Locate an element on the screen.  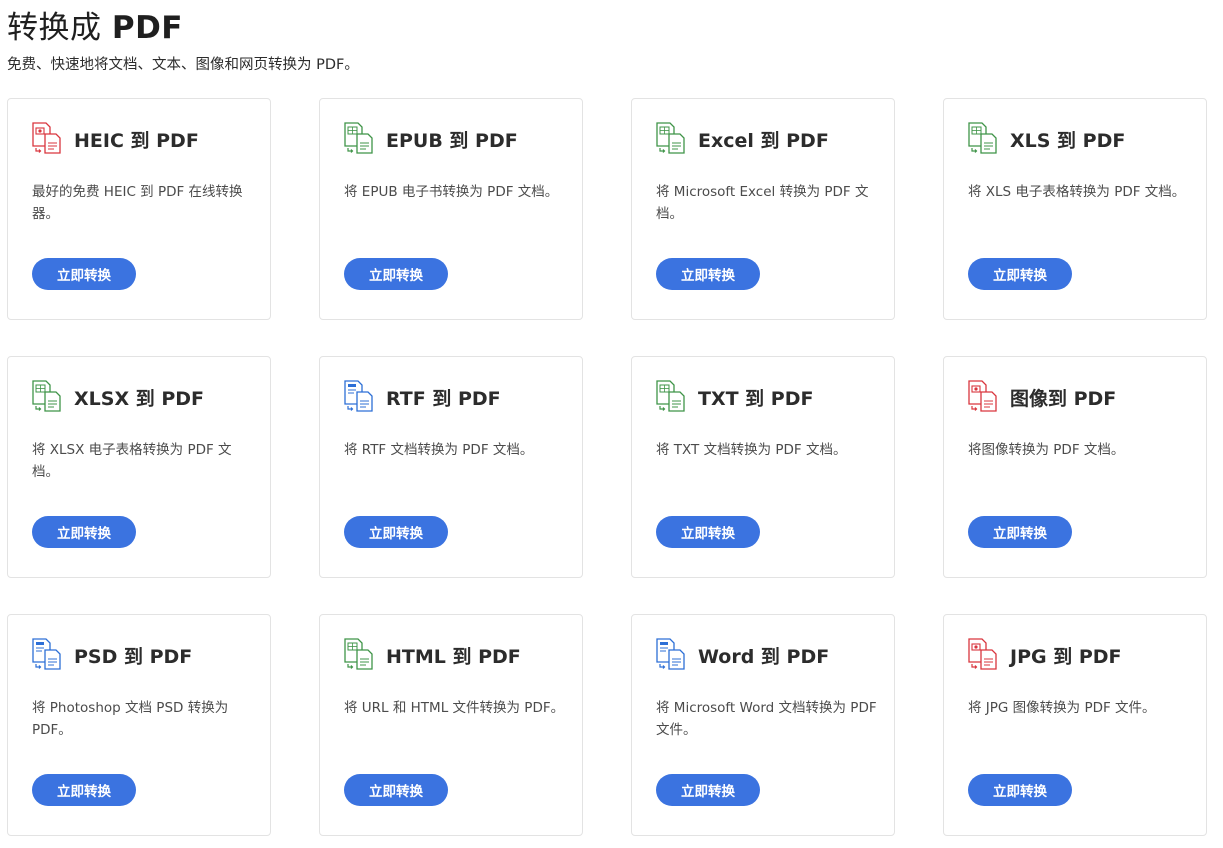
converter-card: TXT 到 PDF 将 TXT 文档转换为 PDF 文档。立即转换 is located at coordinates (763, 467).